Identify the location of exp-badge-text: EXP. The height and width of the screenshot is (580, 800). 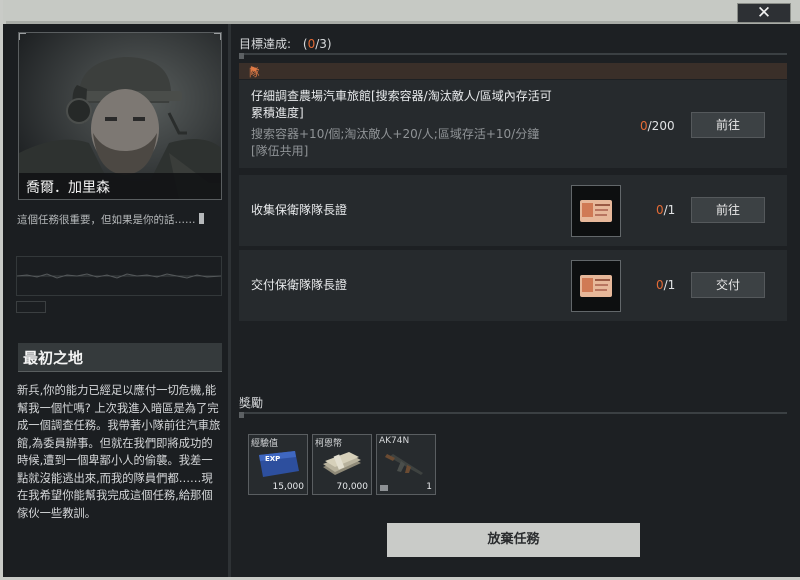
(272, 459).